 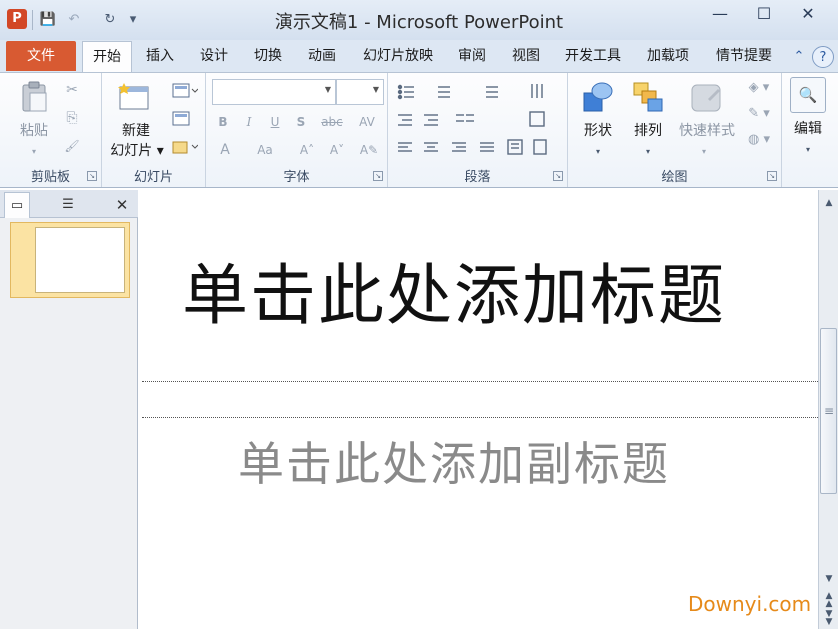 I want to click on slides-tab: ▭, so click(x=17, y=205).